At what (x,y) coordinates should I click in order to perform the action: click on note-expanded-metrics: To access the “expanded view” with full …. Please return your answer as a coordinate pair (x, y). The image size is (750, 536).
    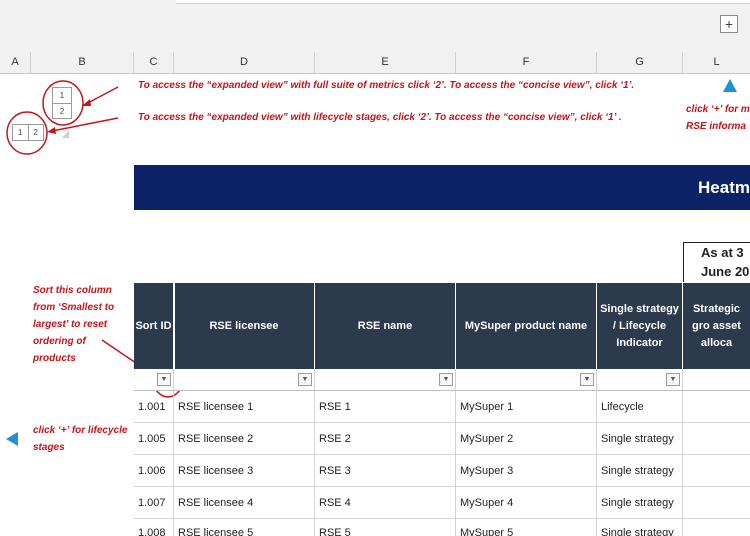
    Looking at the image, I should click on (386, 85).